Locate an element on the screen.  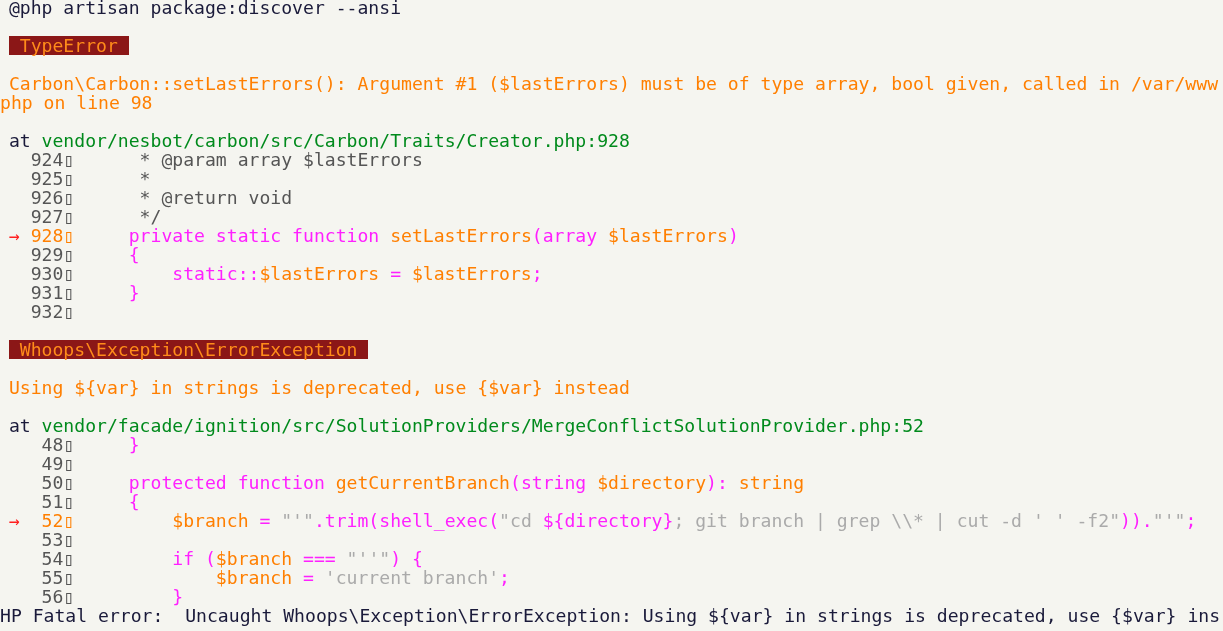
code-line: protected function getCurrentBranch(string $directory): string is located at coordinates (466, 482).